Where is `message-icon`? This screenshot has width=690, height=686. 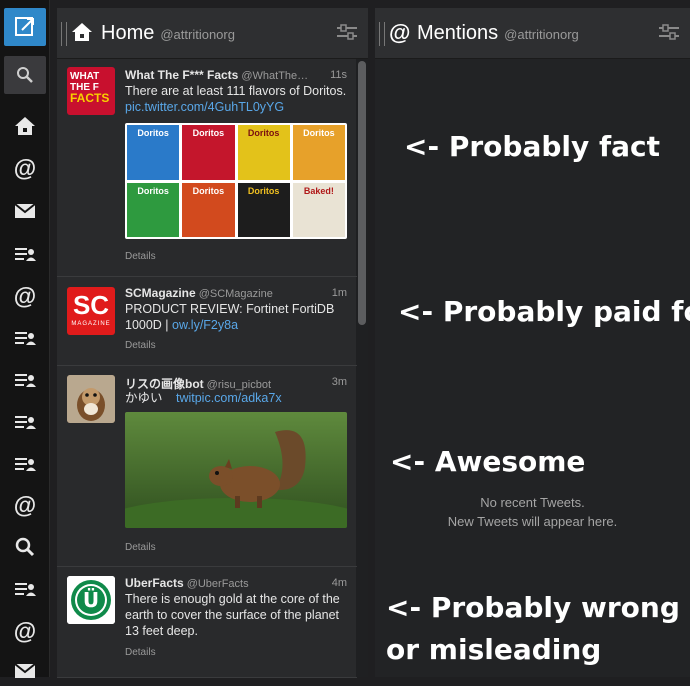 message-icon is located at coordinates (25, 210).